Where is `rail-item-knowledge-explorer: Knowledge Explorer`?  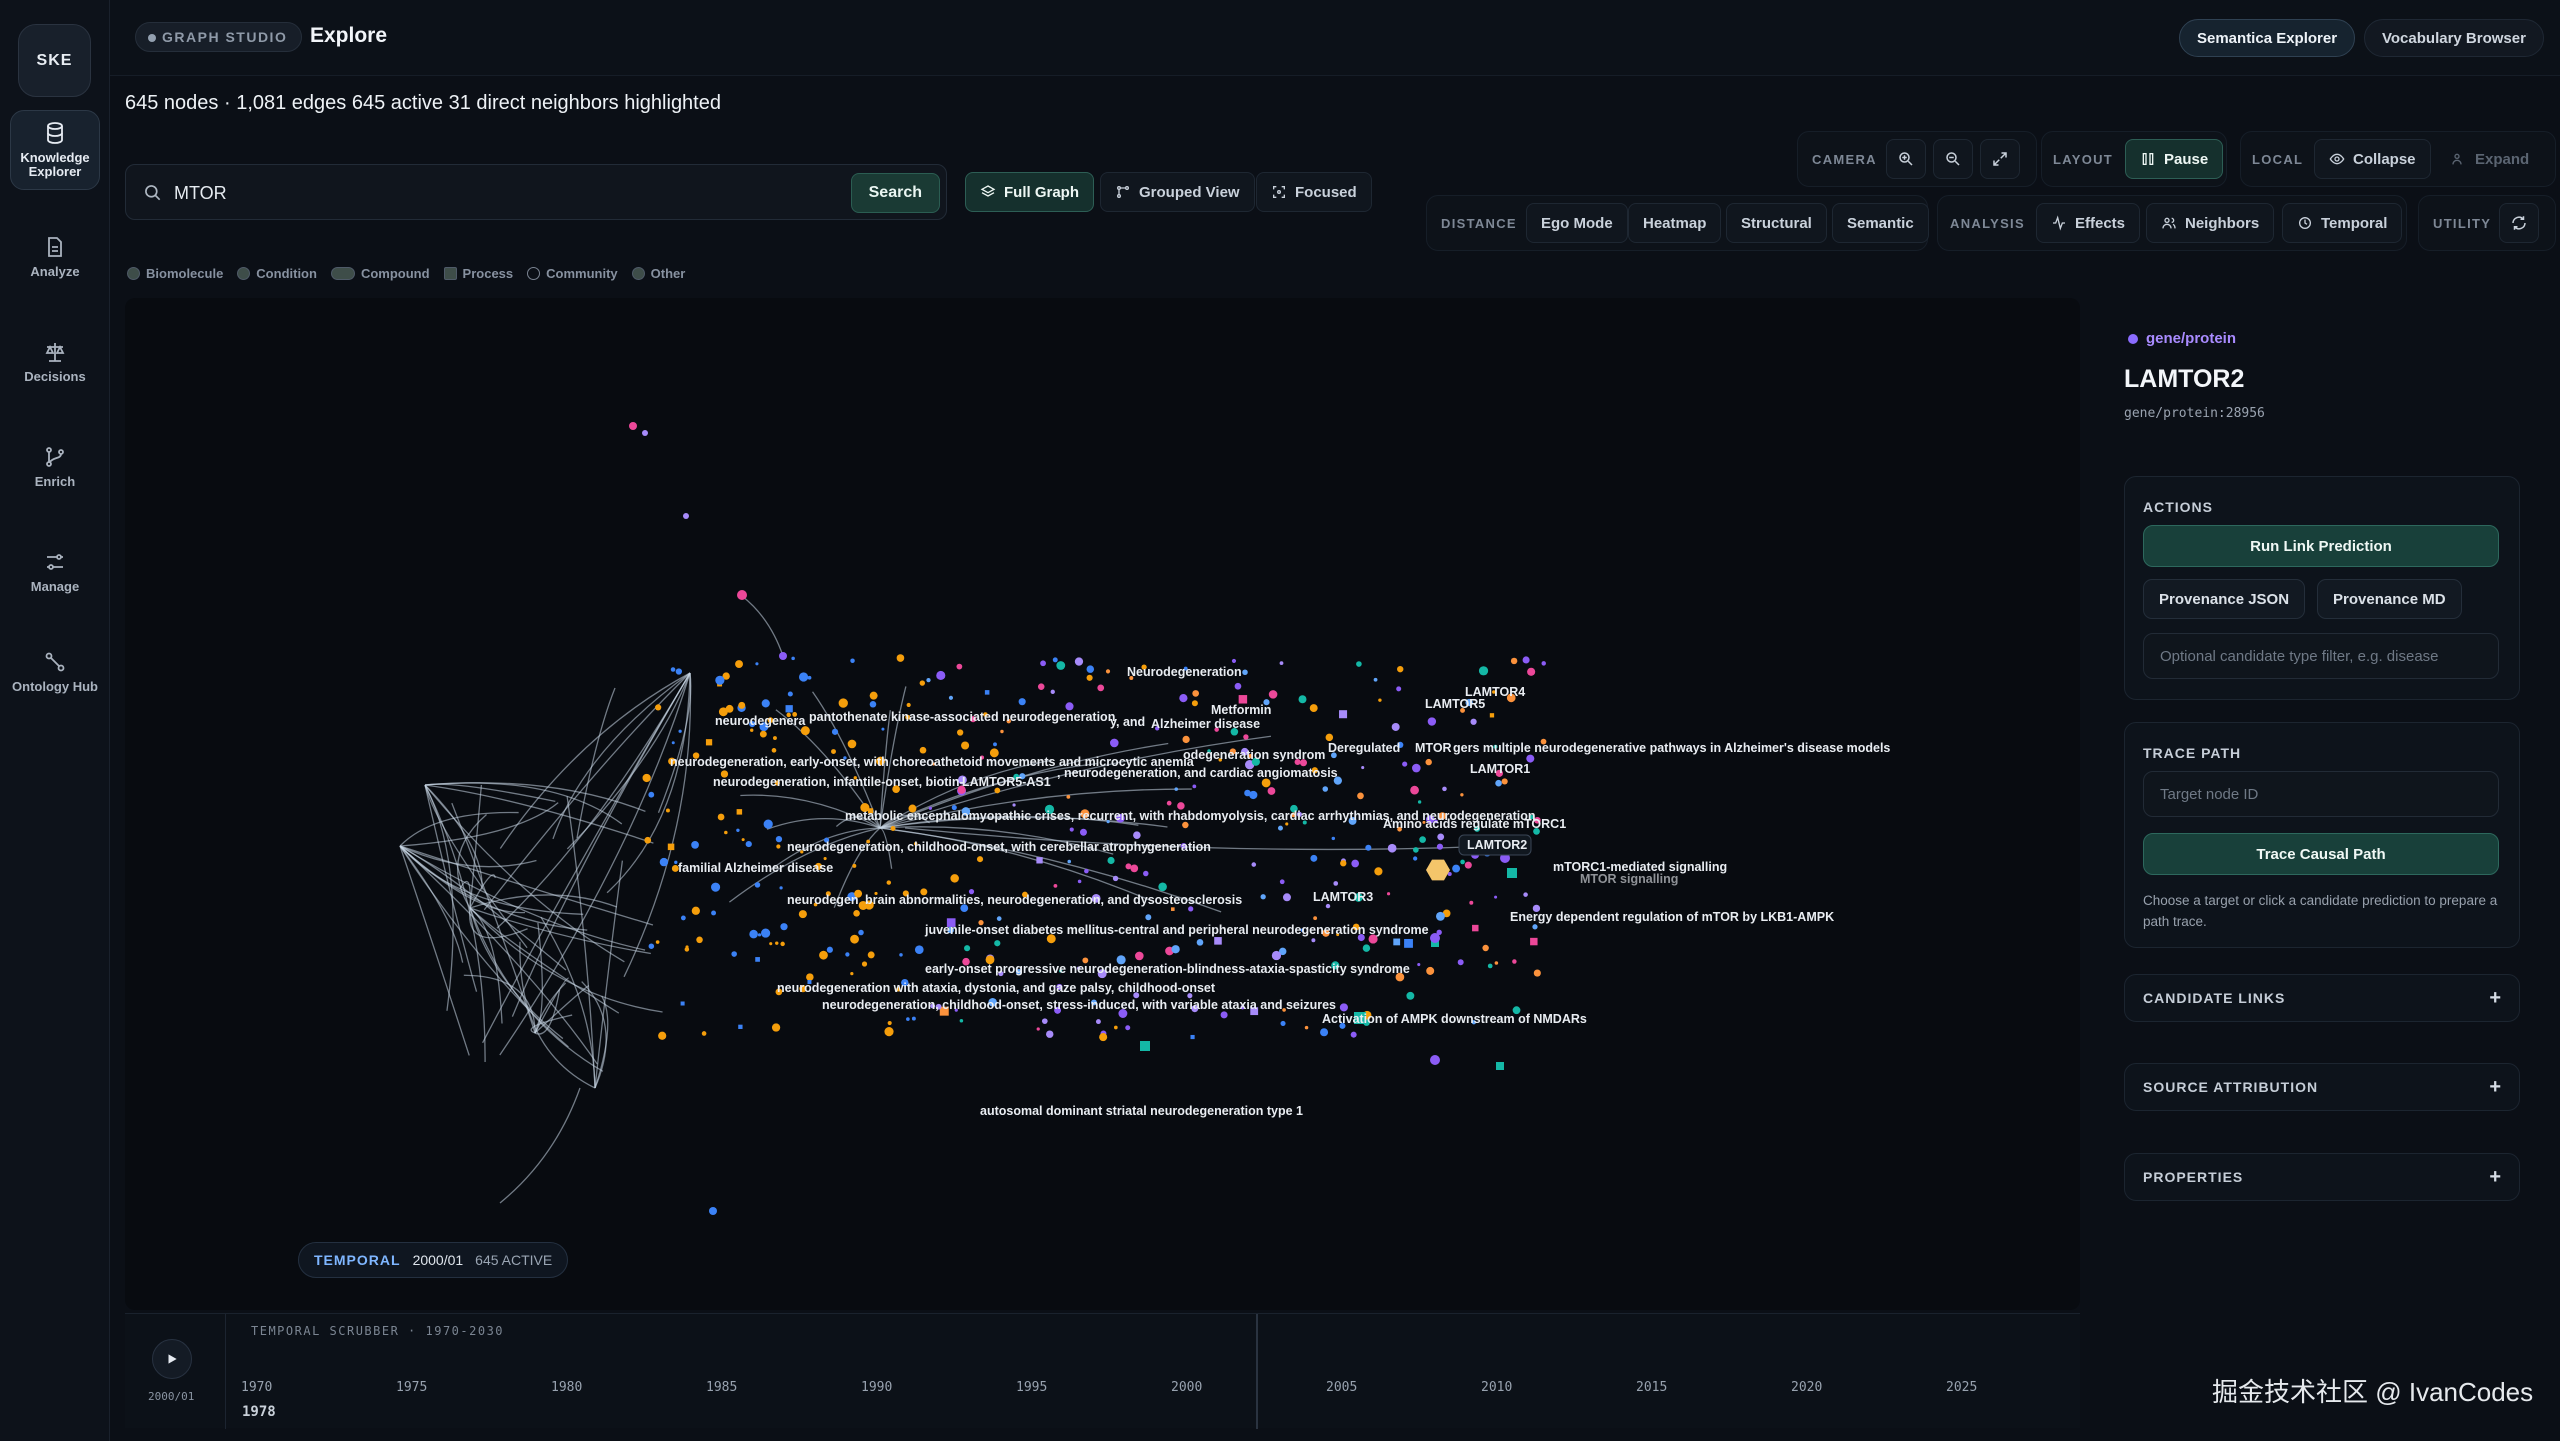 rail-item-knowledge-explorer: Knowledge Explorer is located at coordinates (55, 150).